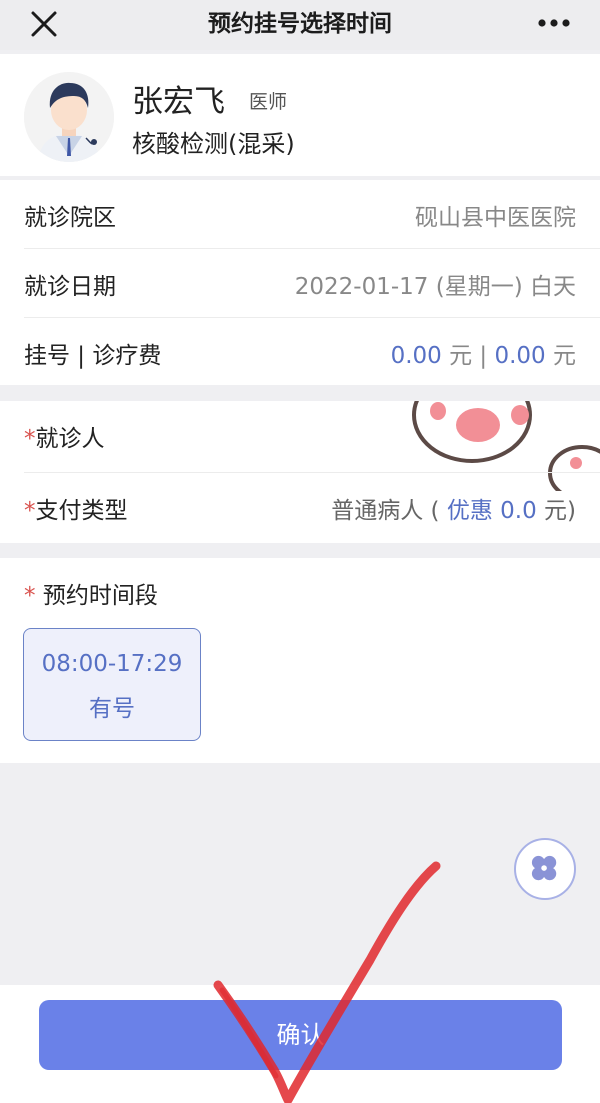 The width and height of the screenshot is (600, 1103). I want to click on campus-label: 就诊院区, so click(70, 218).